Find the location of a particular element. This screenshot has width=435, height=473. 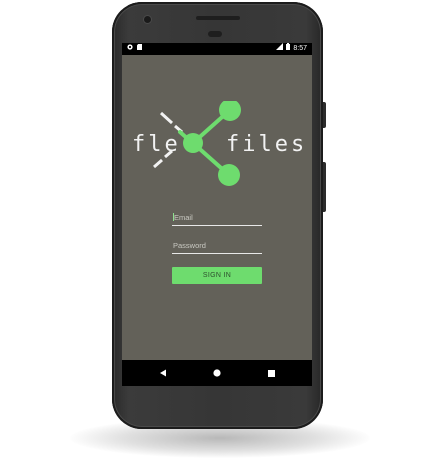

password-placeholder: Password is located at coordinates (189, 245).